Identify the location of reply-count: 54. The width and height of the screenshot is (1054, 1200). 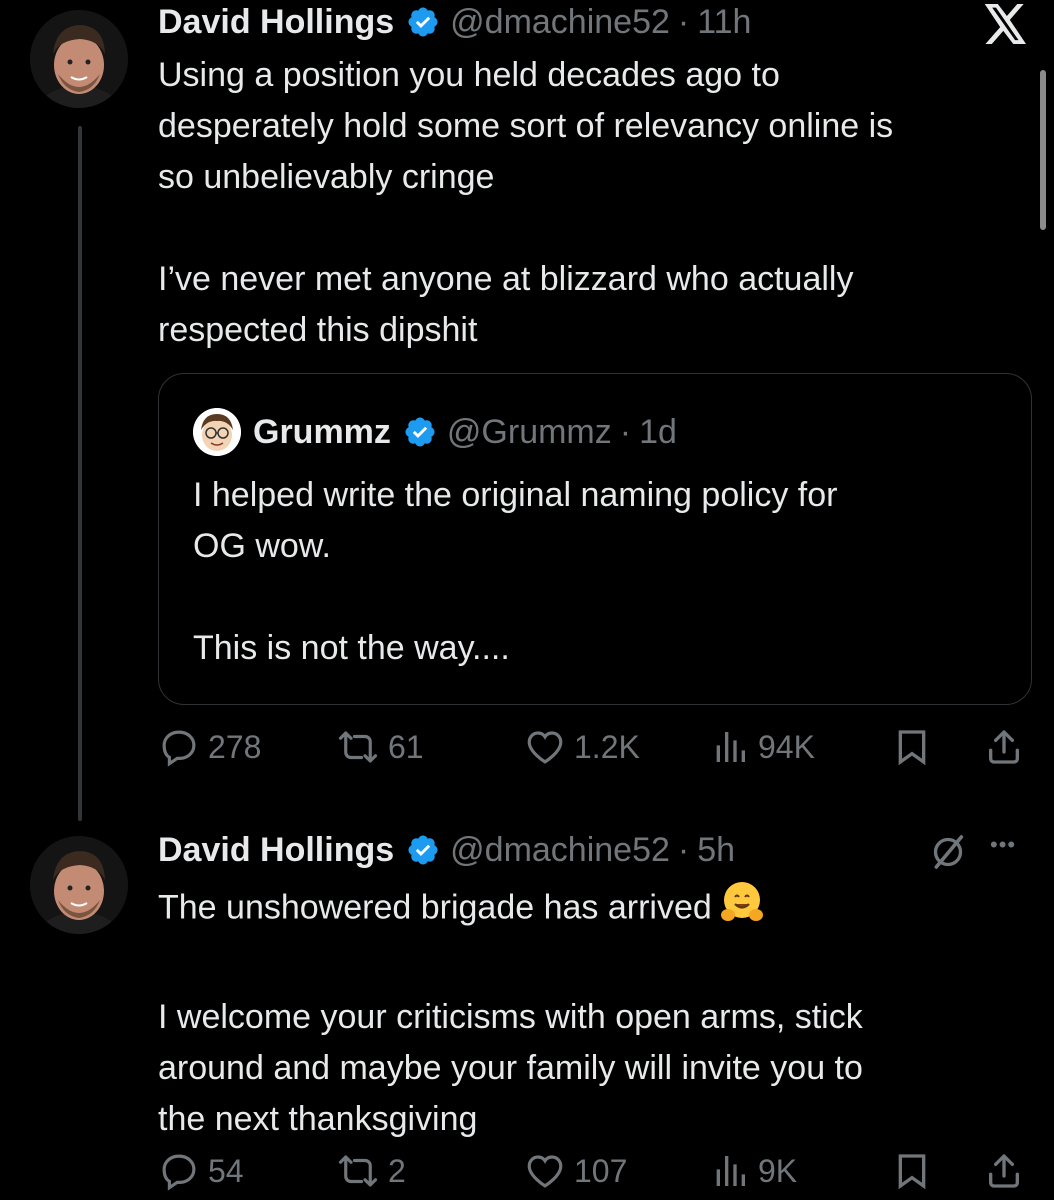
(226, 1170).